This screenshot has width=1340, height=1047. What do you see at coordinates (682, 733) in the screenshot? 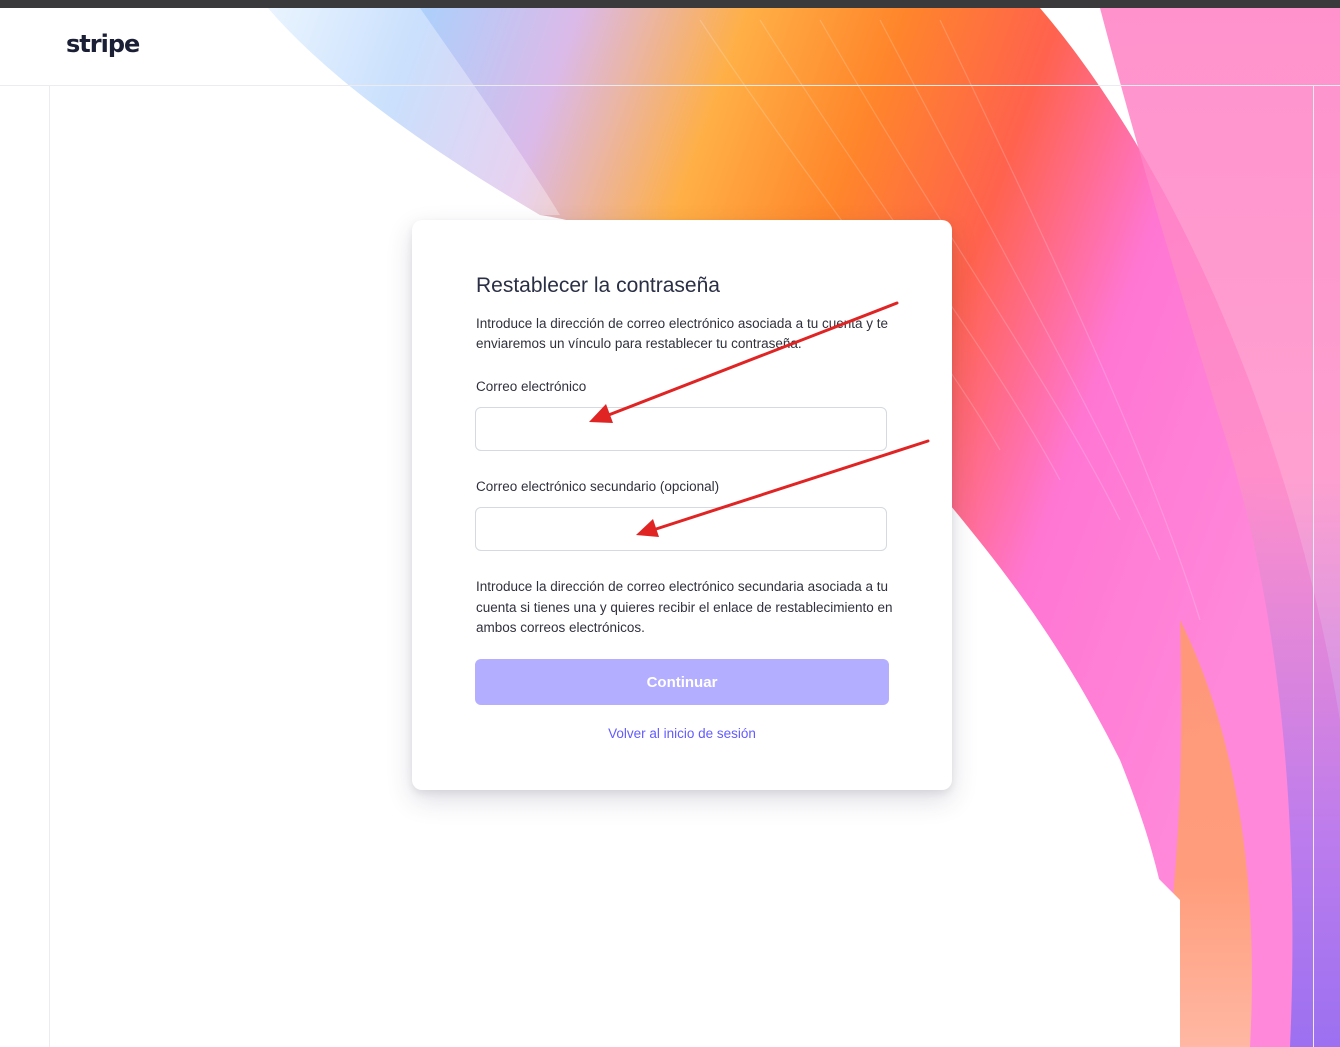
I see `back-to-login-link: Volver al inicio de sesión` at bounding box center [682, 733].